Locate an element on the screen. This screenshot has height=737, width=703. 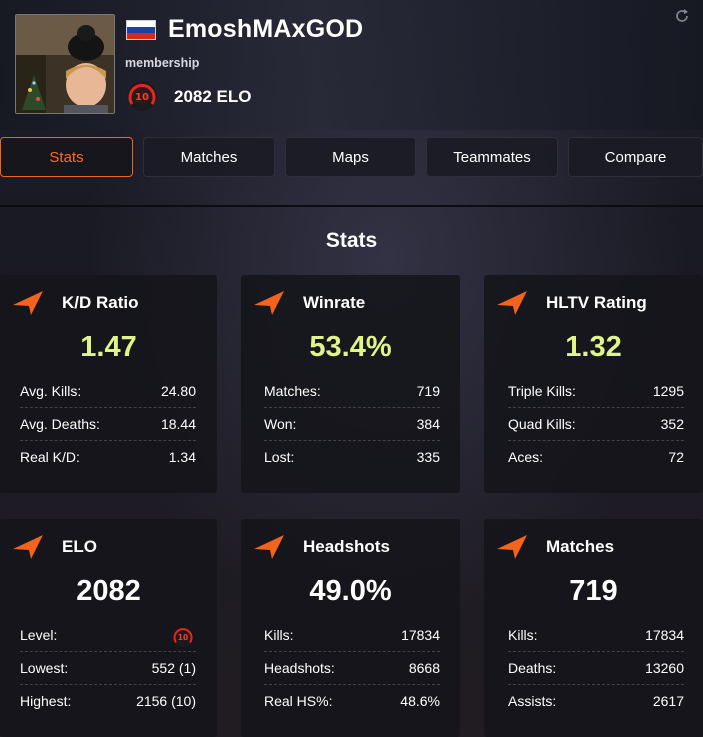
row-label: Won: is located at coordinates (280, 424).